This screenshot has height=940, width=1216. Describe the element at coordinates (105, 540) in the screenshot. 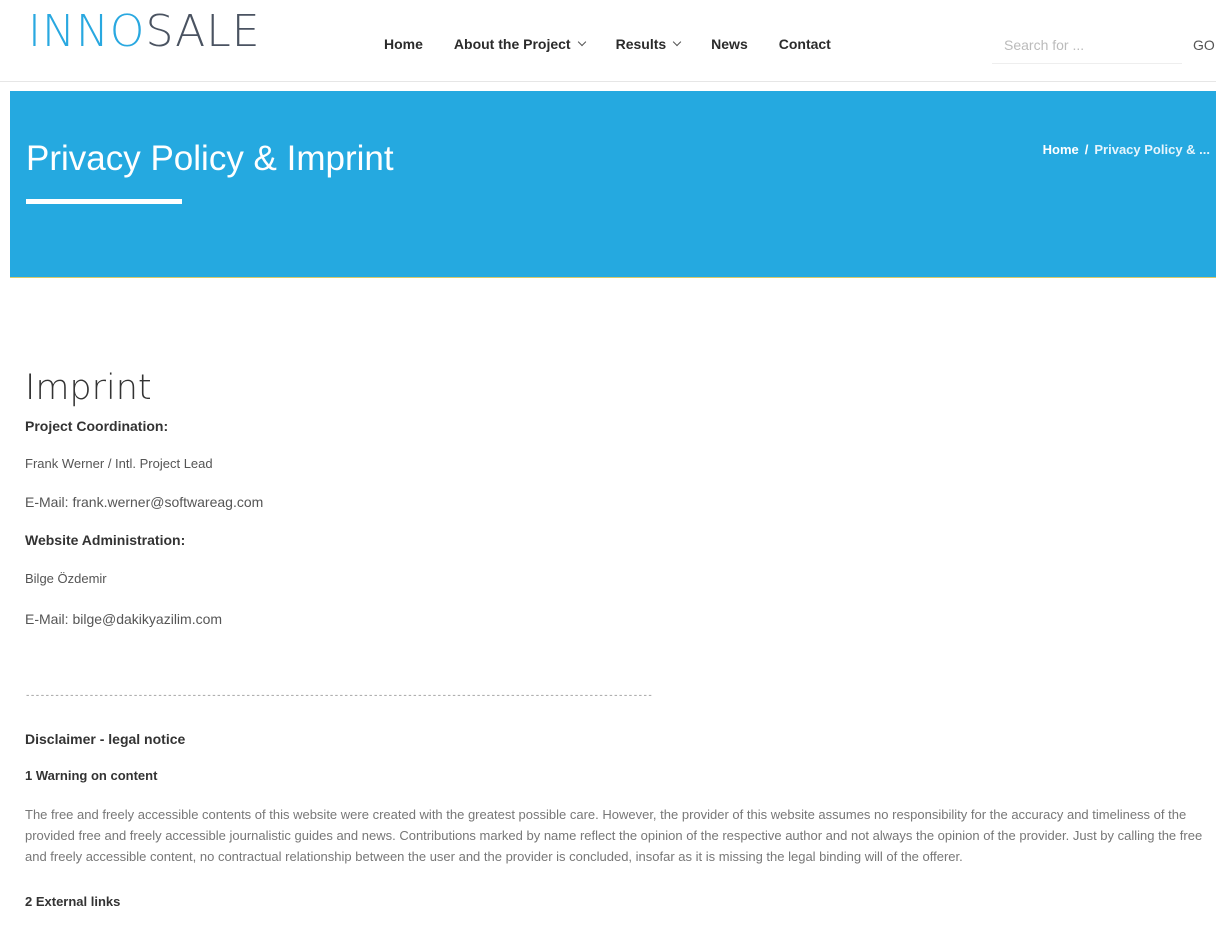

I see `admin-label: Website Administration:` at that location.